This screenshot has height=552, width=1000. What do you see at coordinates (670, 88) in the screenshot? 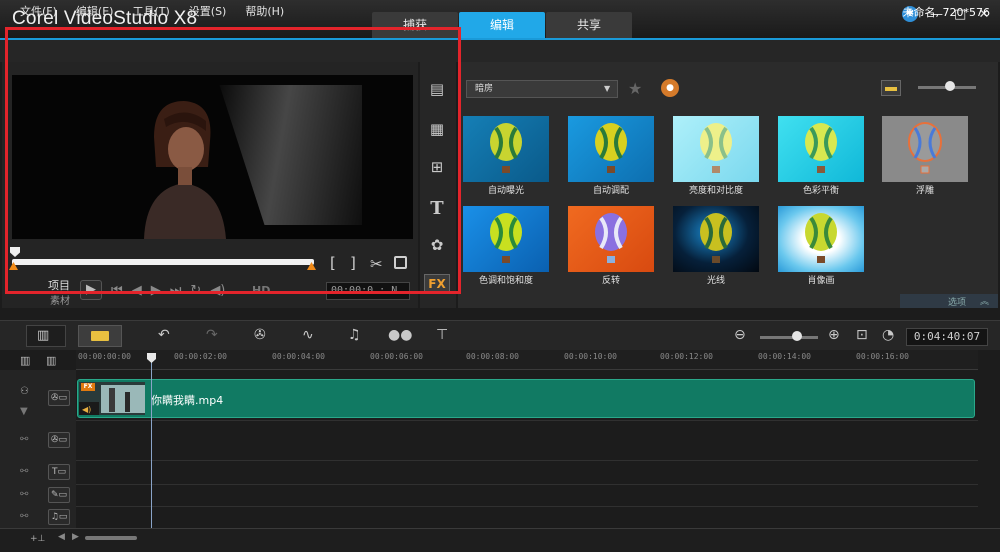
I see `browse-icon: ●` at bounding box center [670, 88].